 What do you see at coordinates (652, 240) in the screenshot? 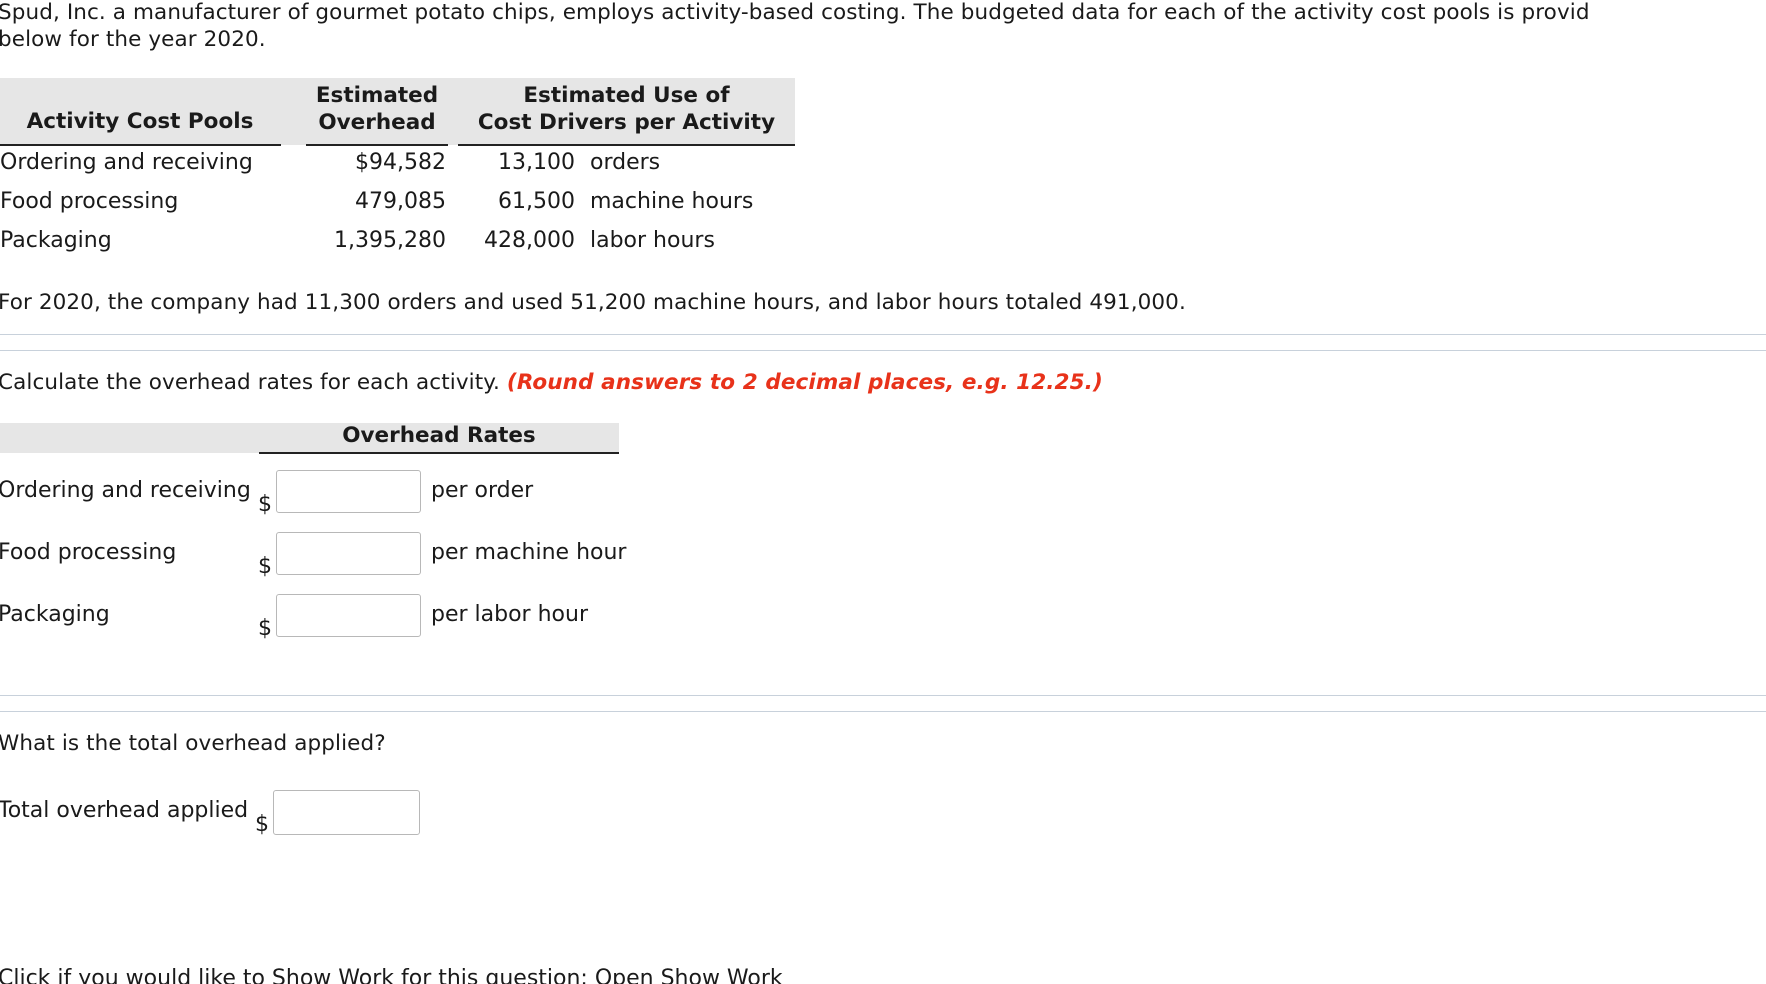
I see `pool-driver-unit: labor hours` at bounding box center [652, 240].